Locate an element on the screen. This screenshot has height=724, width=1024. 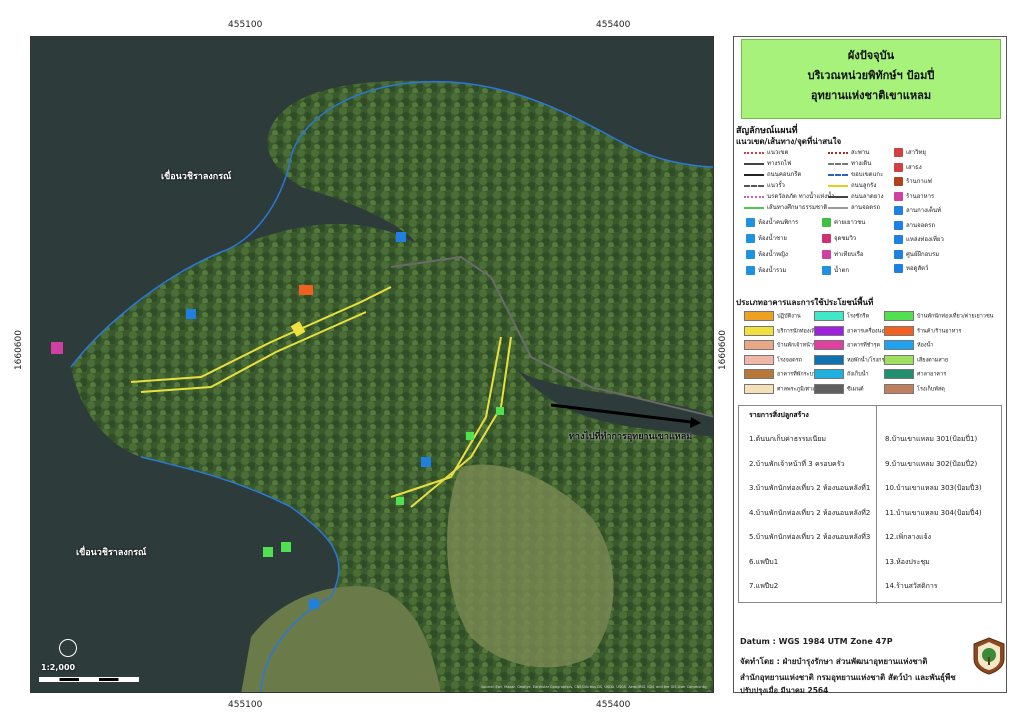
landuse-item: โรงซักรีด is located at coordinates (841, 316).